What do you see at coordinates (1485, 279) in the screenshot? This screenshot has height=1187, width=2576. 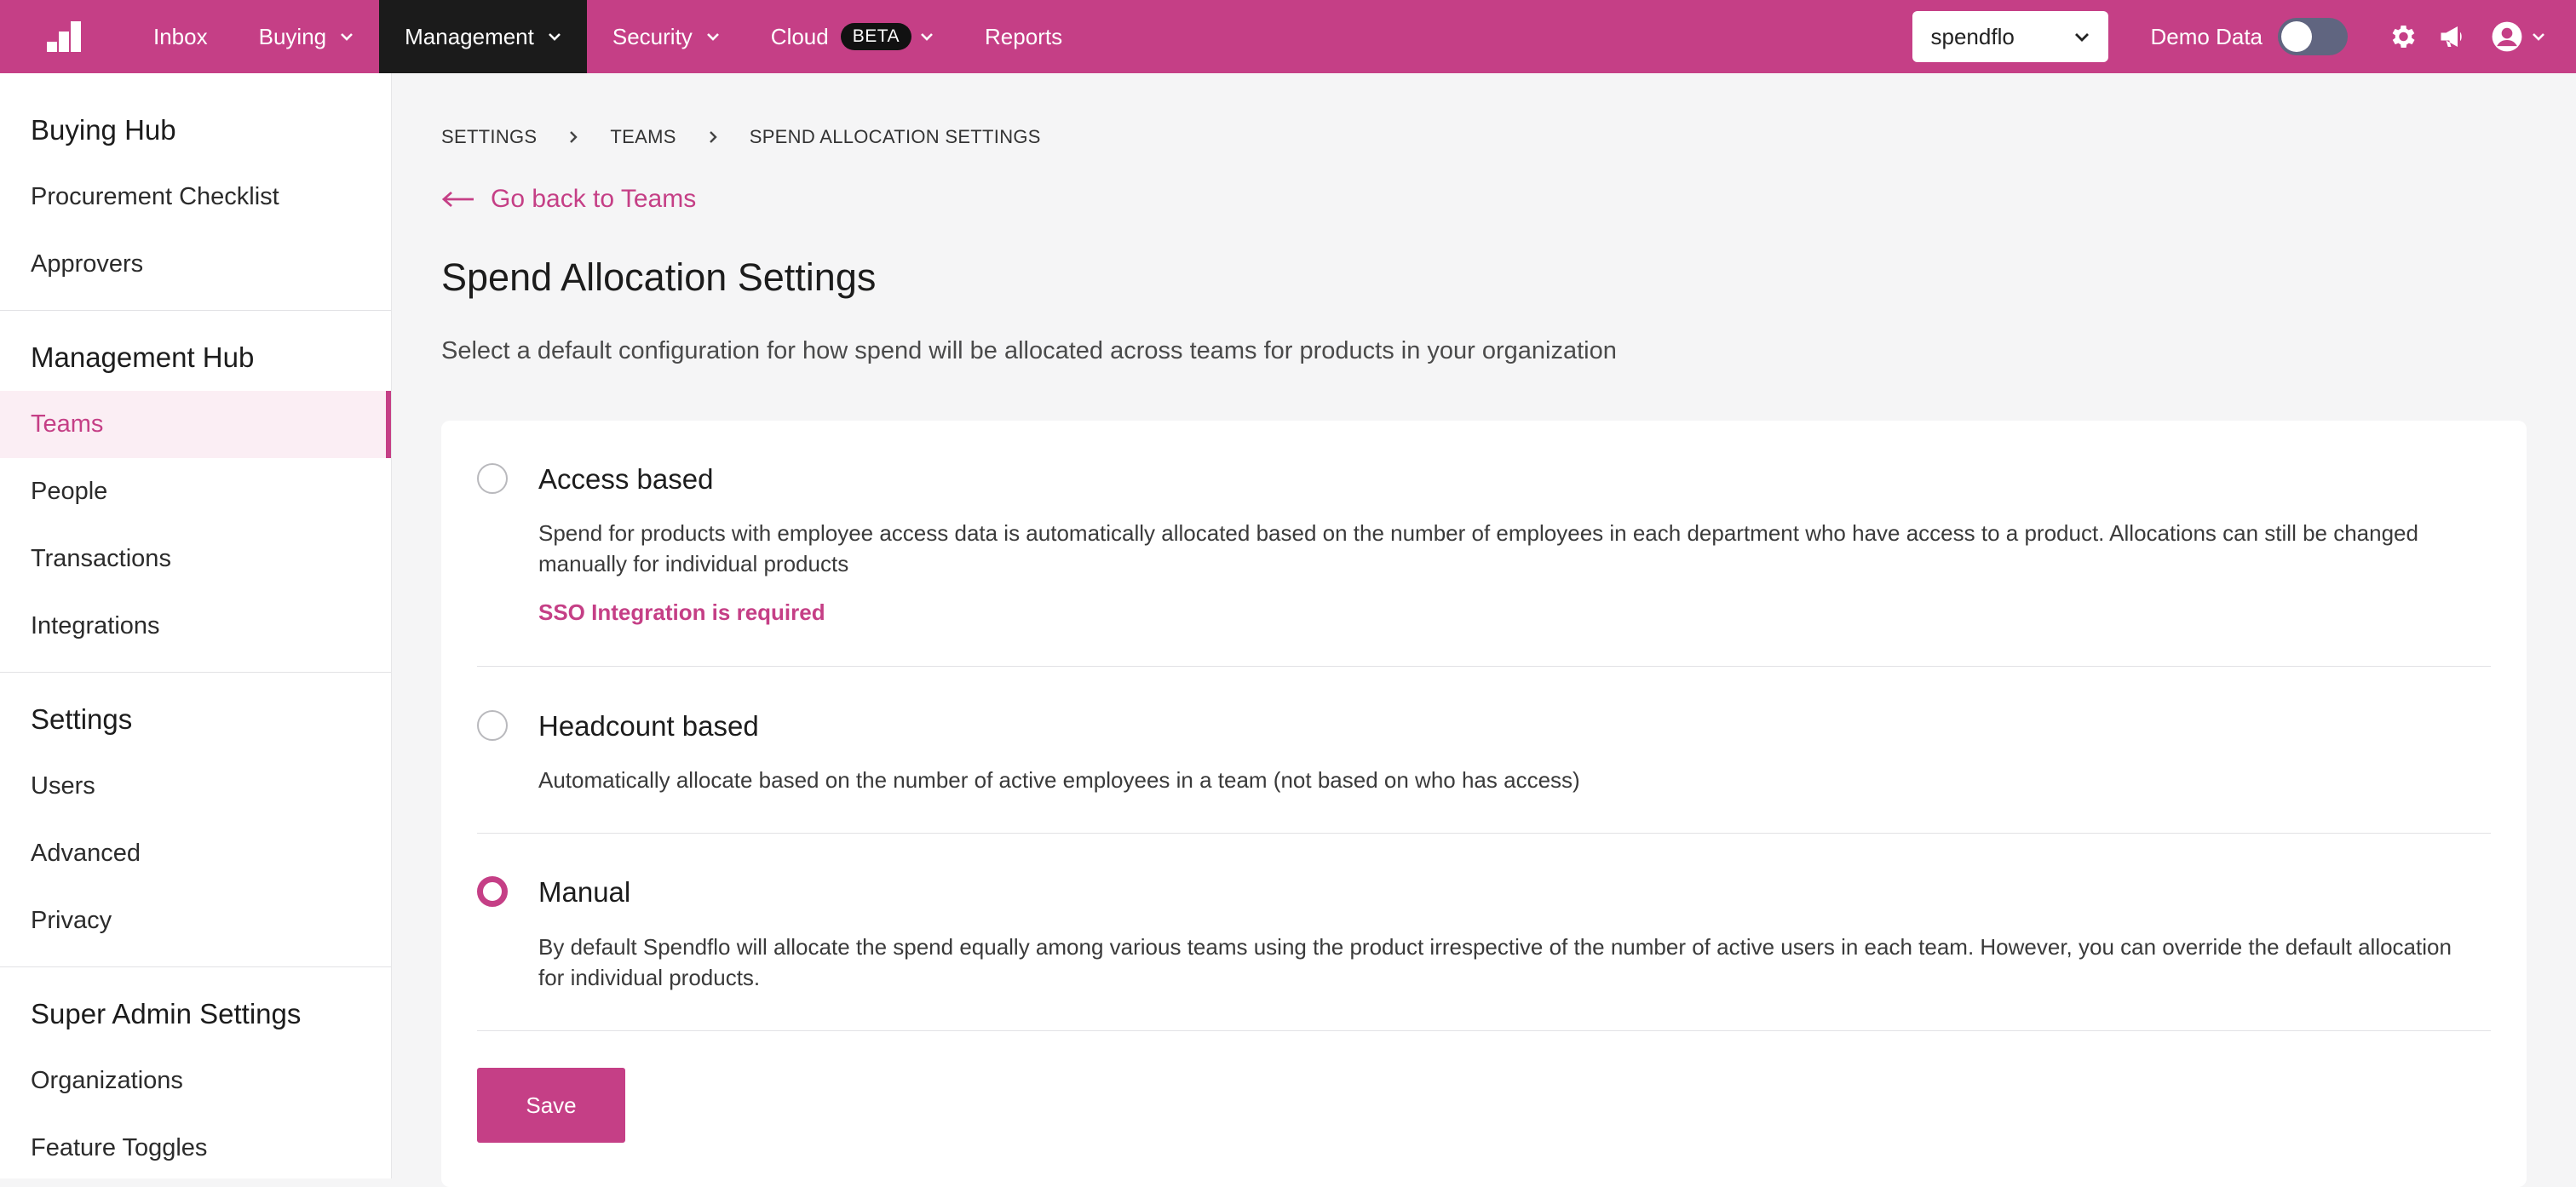 I see `page-title: Spend Allocation Settings` at bounding box center [1485, 279].